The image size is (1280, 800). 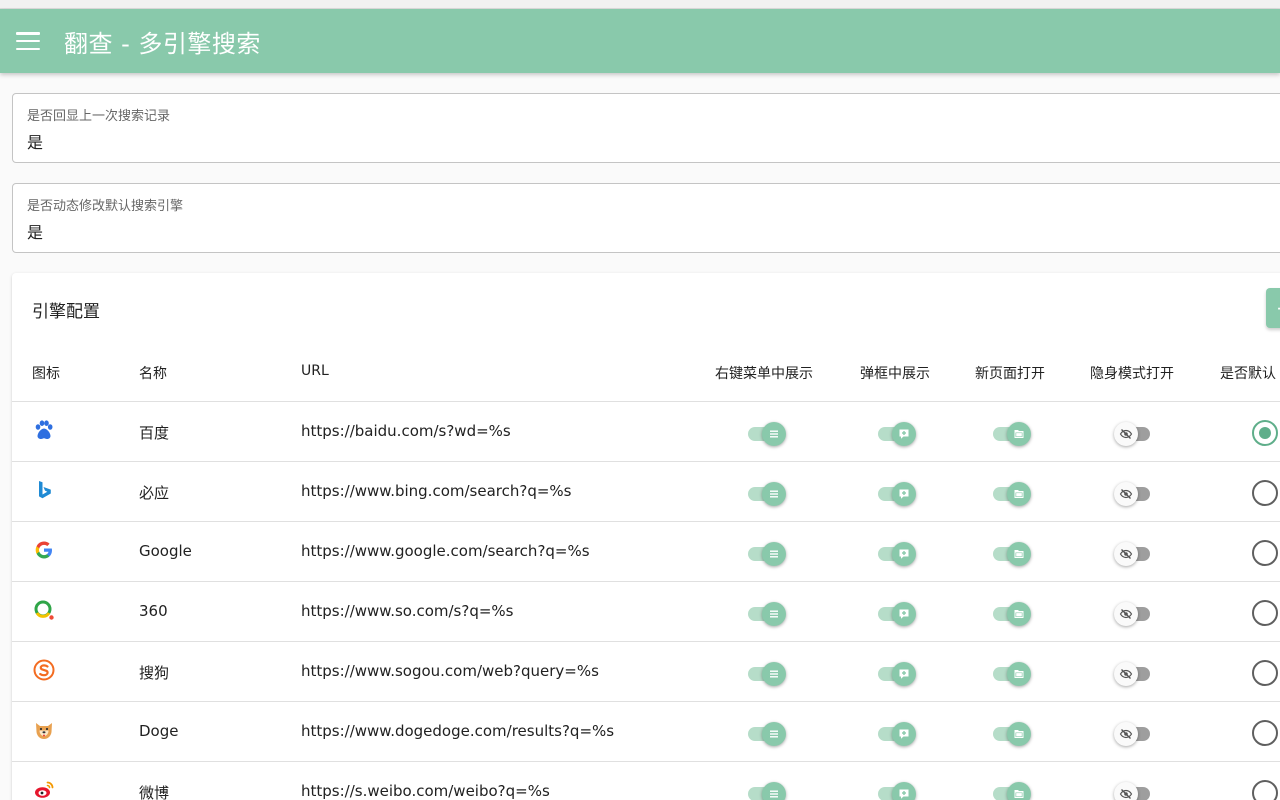 I want to click on app-title: 翻查 - 多引擎搜索, so click(x=162, y=43).